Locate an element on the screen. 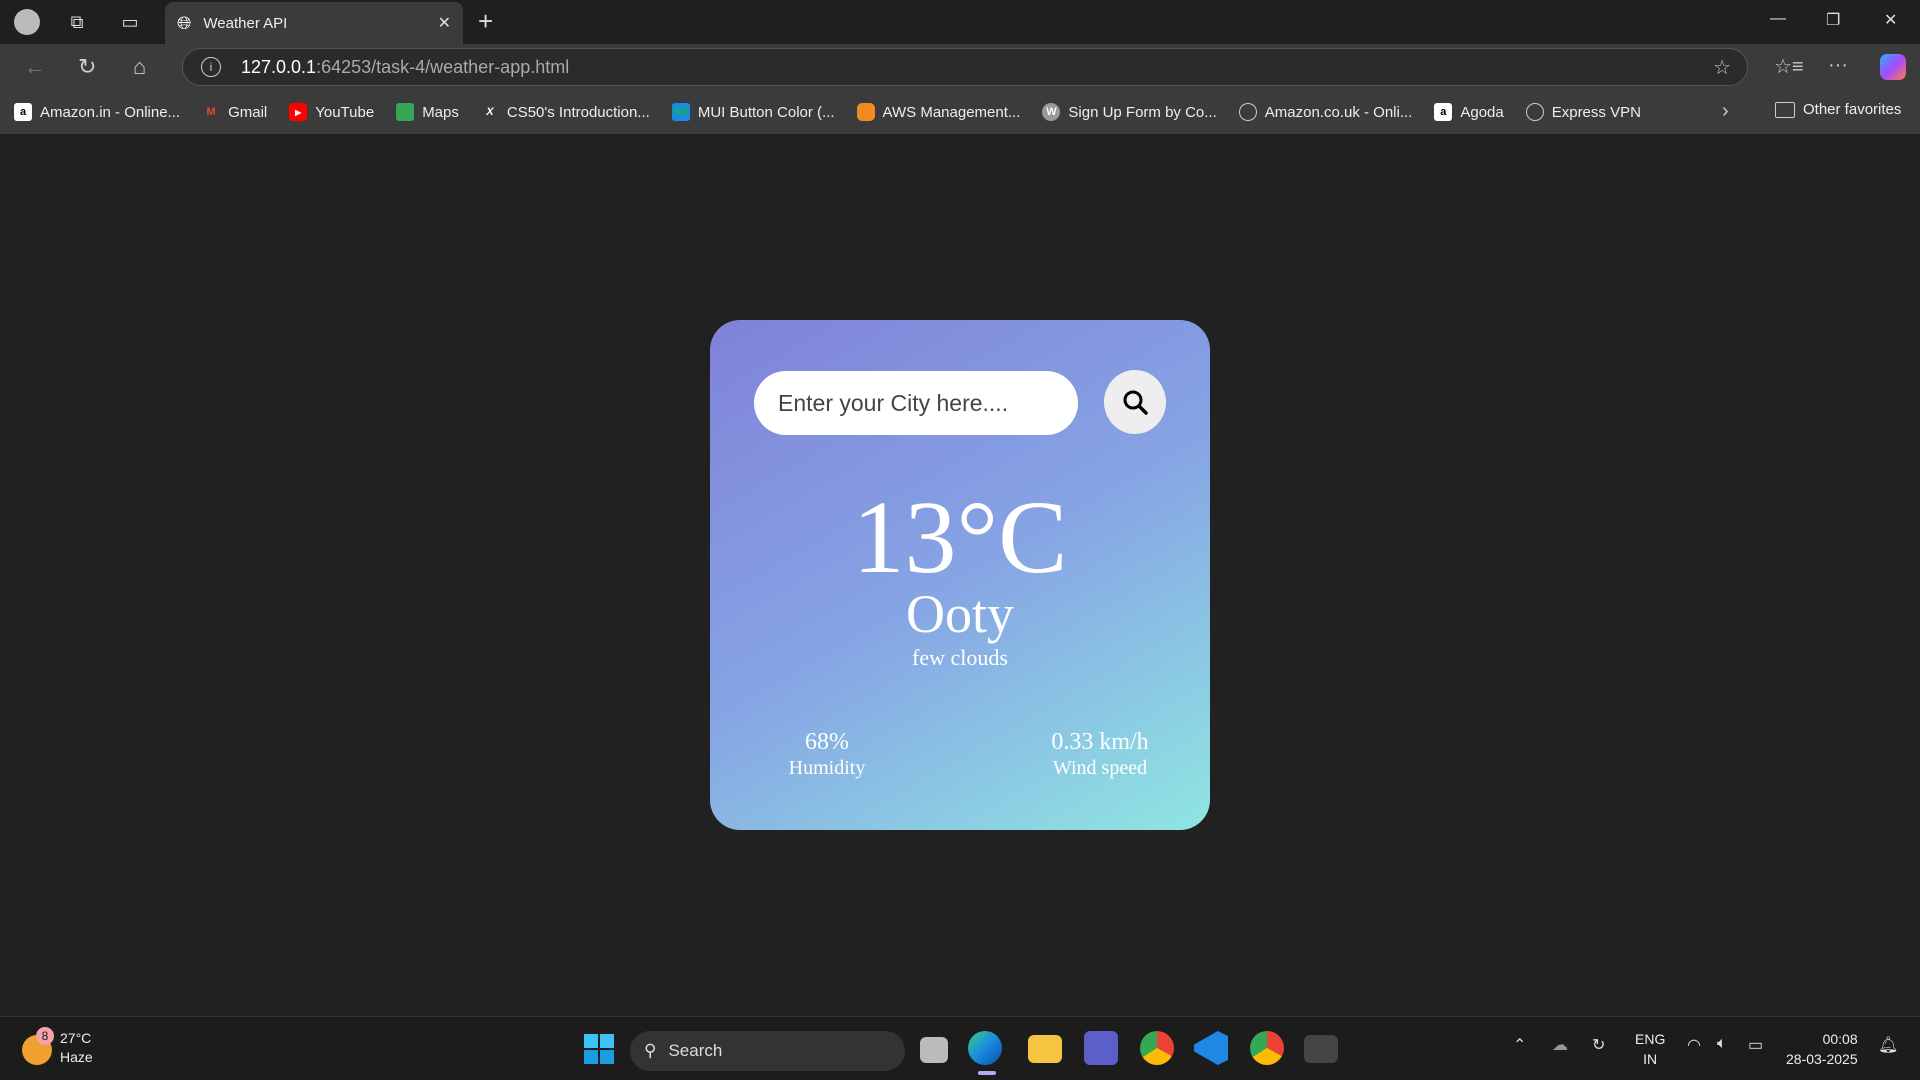  close-tab-icon: ✕ is located at coordinates (444, 23).